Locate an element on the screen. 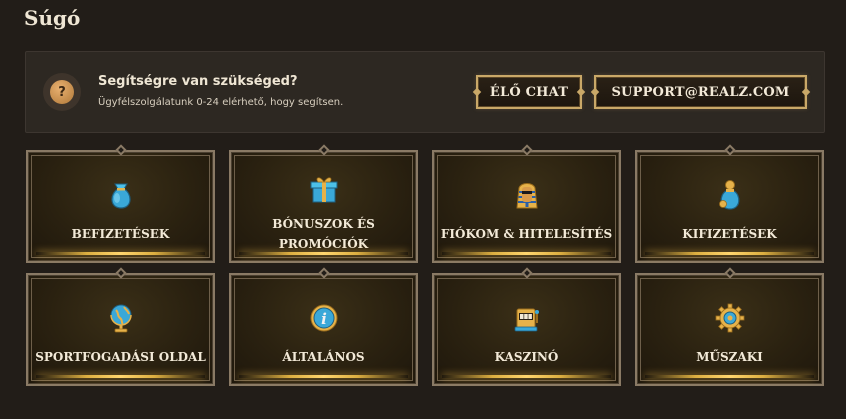 Image resolution: width=846 pixels, height=419 pixels. category-label: ÁLTALÁNOS is located at coordinates (323, 357).